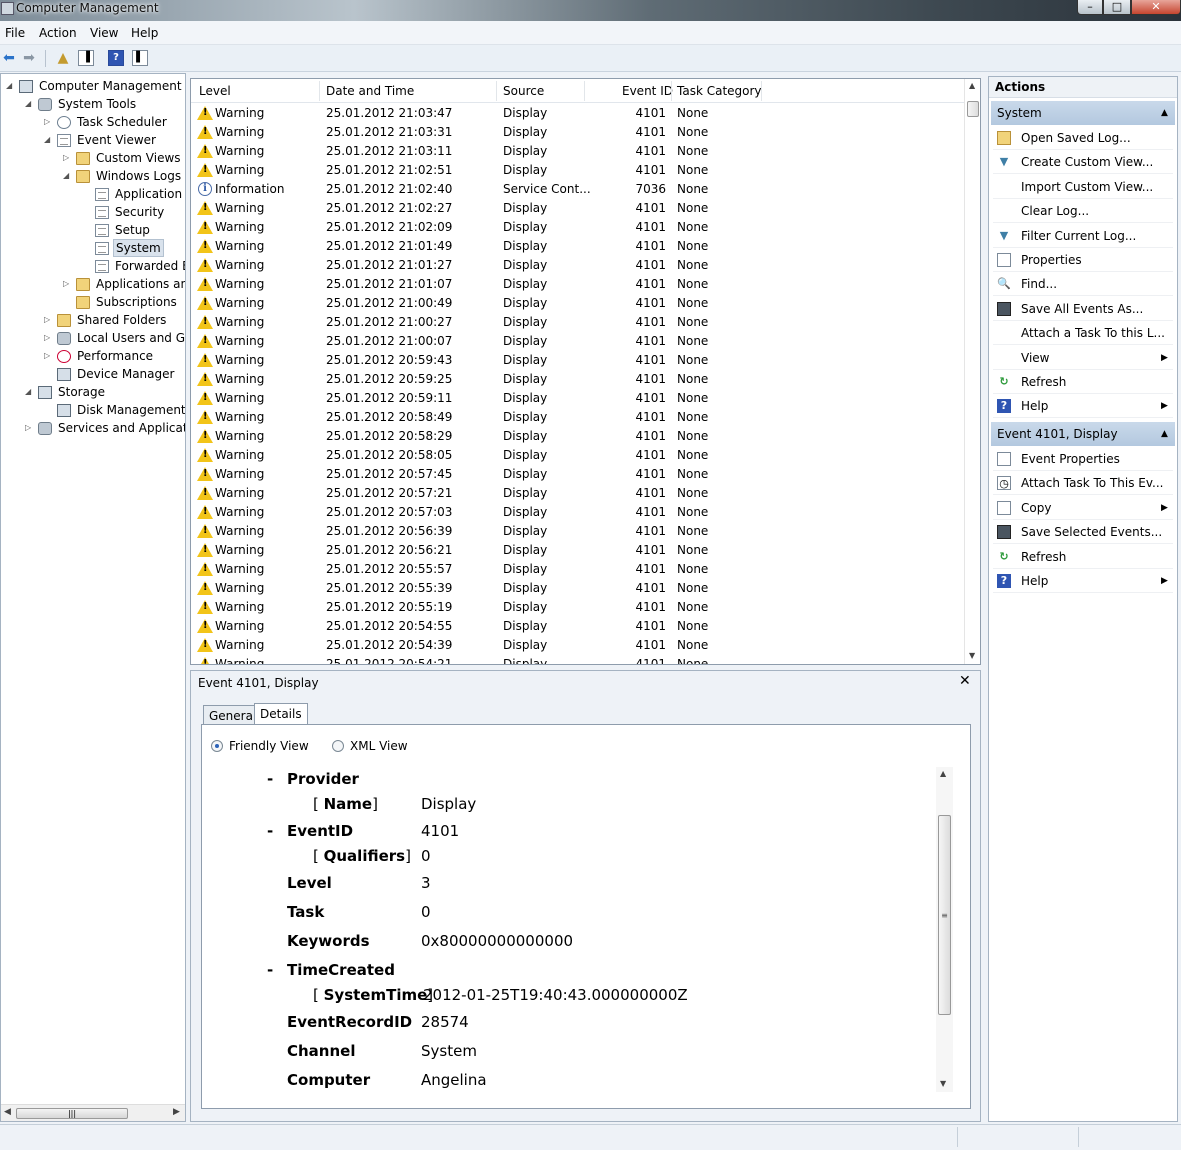  I want to click on details-scrollbar: ▲ ≡ ▼, so click(944, 929).